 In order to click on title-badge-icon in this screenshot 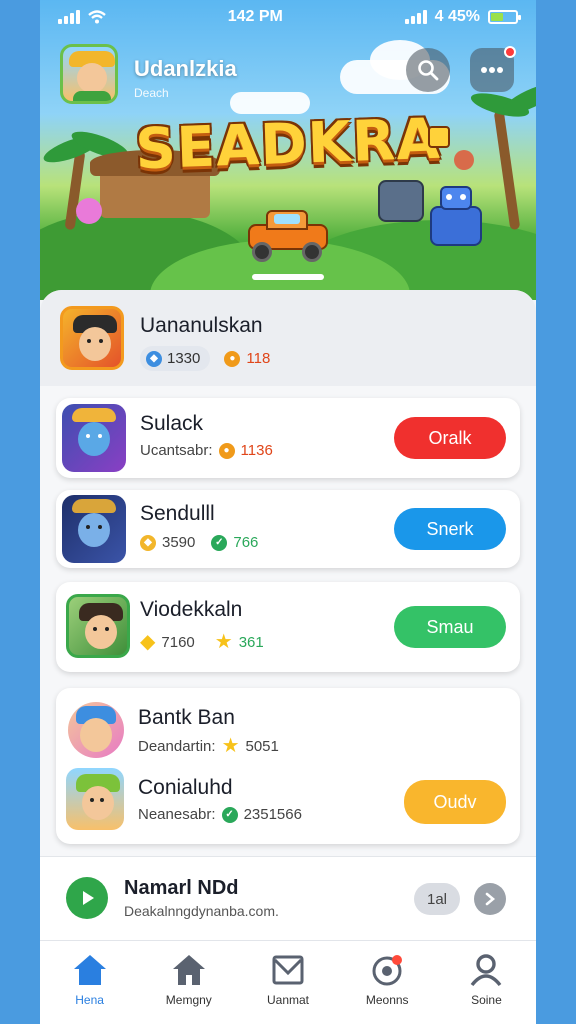, I will do `click(439, 137)`.